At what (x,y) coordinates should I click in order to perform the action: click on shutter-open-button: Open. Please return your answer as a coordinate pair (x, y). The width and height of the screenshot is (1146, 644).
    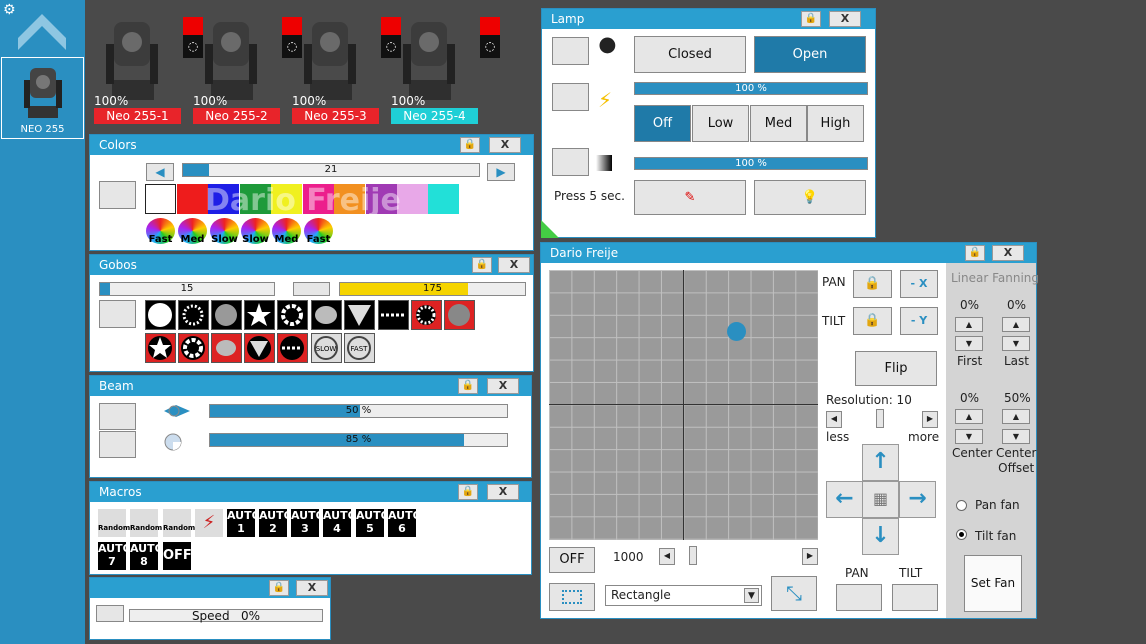
    Looking at the image, I should click on (810, 54).